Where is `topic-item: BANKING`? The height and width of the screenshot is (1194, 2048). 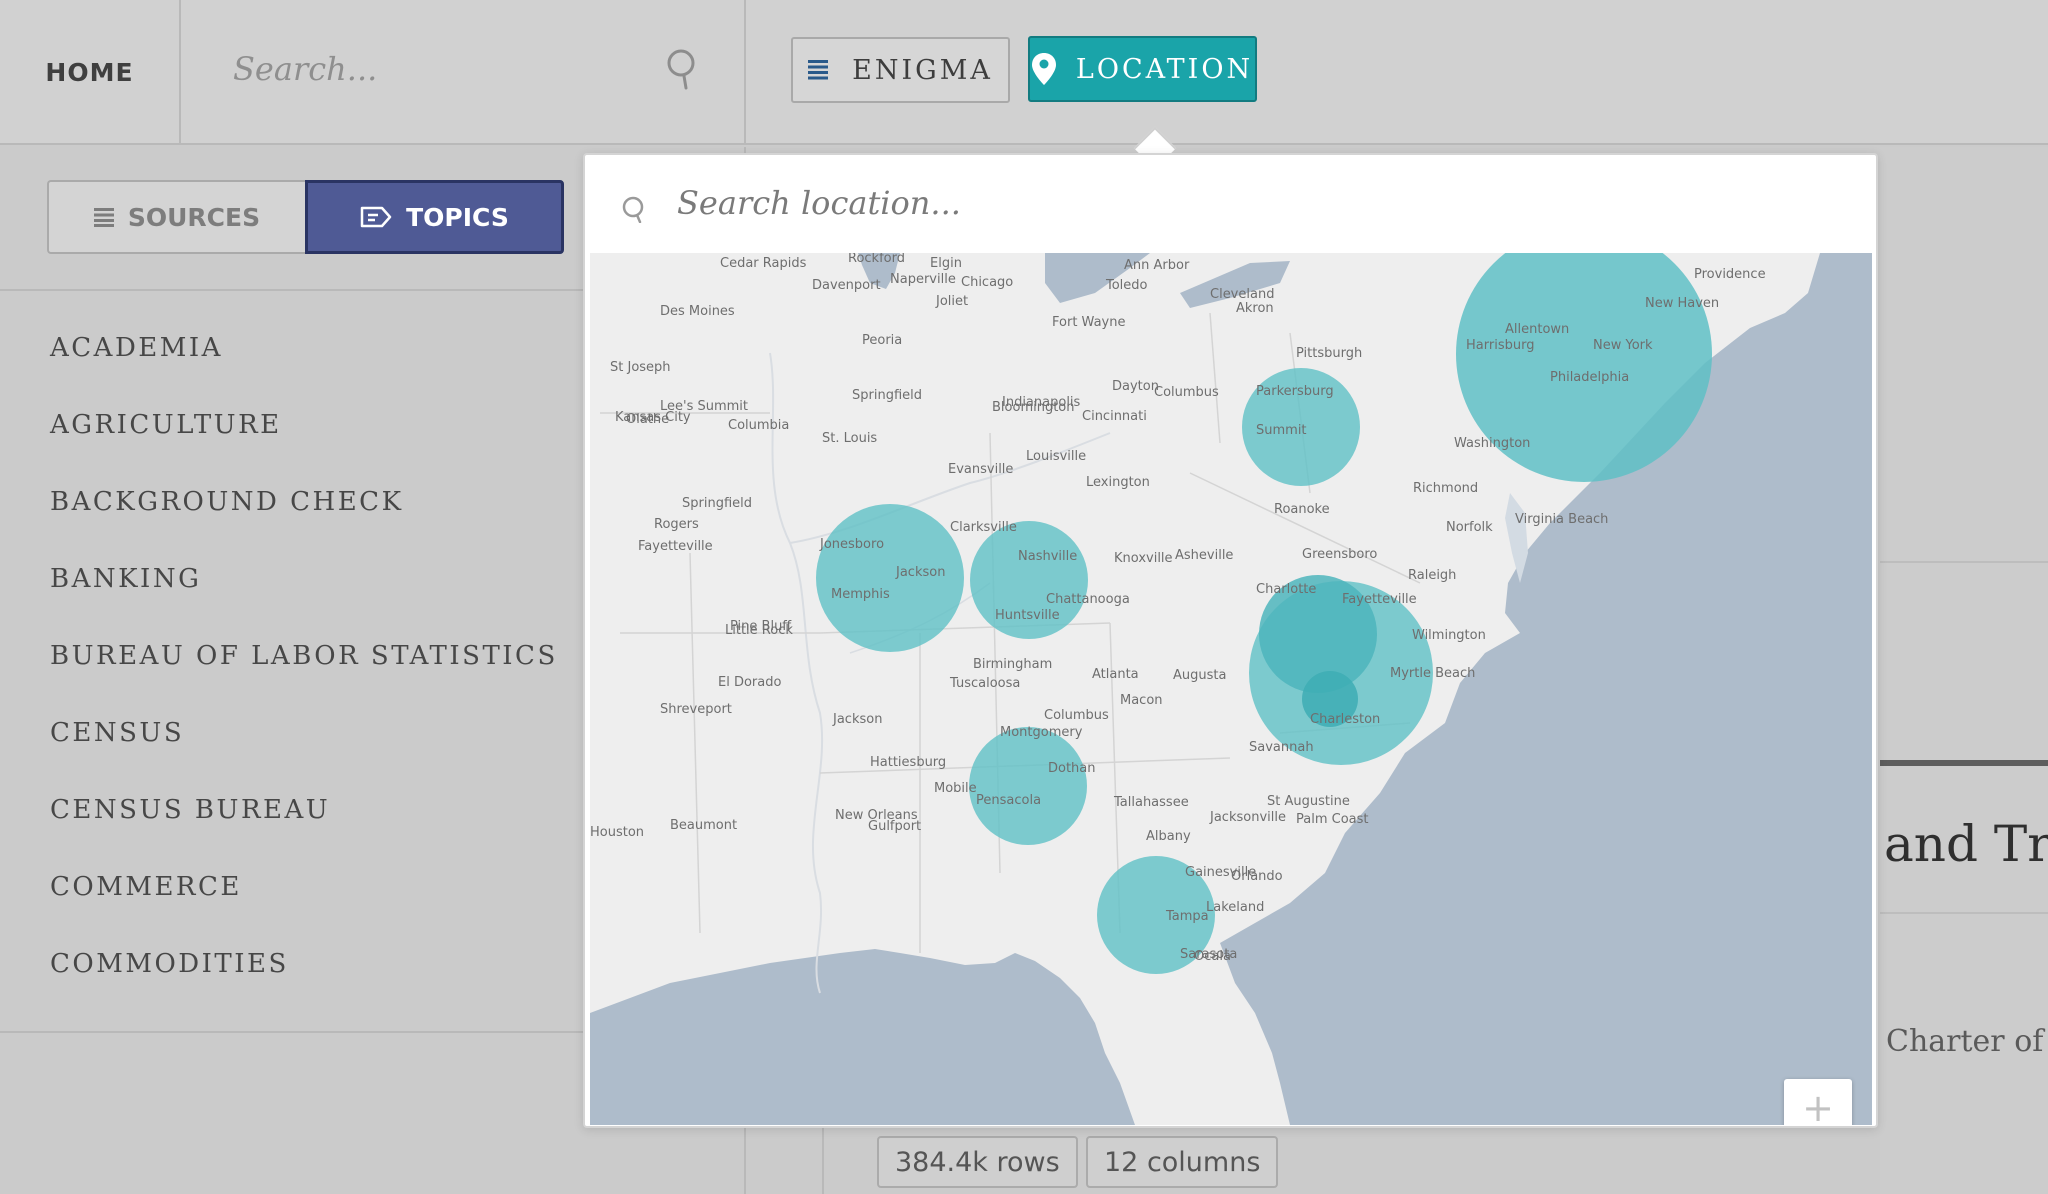
topic-item: BANKING is located at coordinates (304, 602).